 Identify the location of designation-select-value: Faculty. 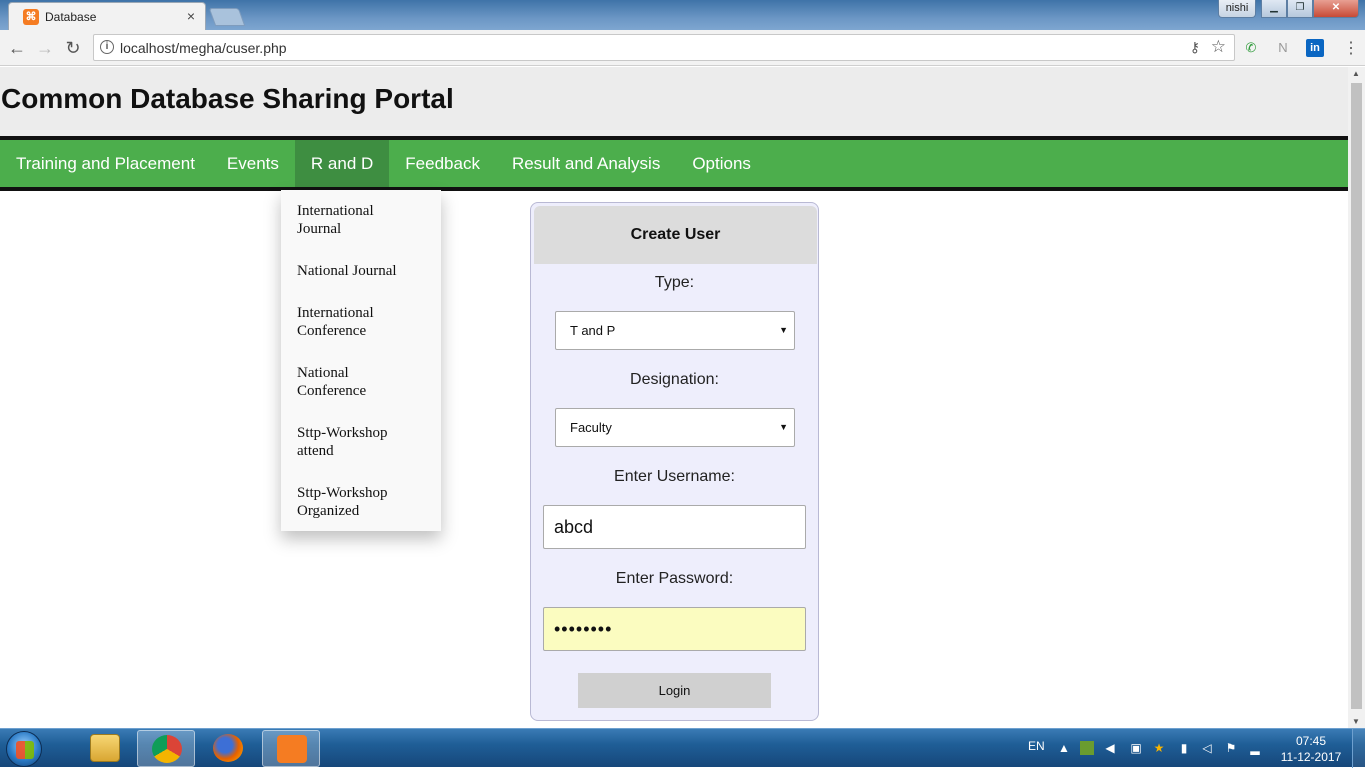
(591, 427).